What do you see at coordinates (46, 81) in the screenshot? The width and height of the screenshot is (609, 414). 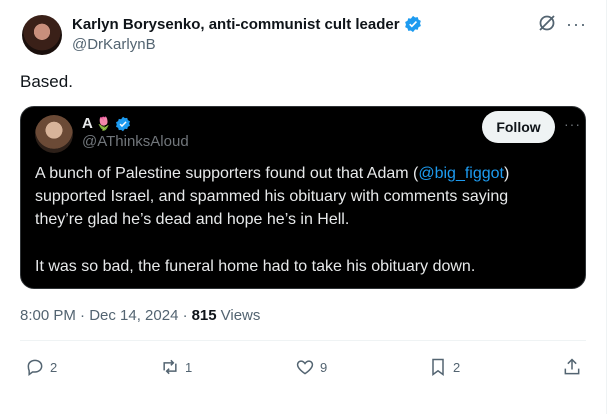 I see `tweet-text: Based.` at bounding box center [46, 81].